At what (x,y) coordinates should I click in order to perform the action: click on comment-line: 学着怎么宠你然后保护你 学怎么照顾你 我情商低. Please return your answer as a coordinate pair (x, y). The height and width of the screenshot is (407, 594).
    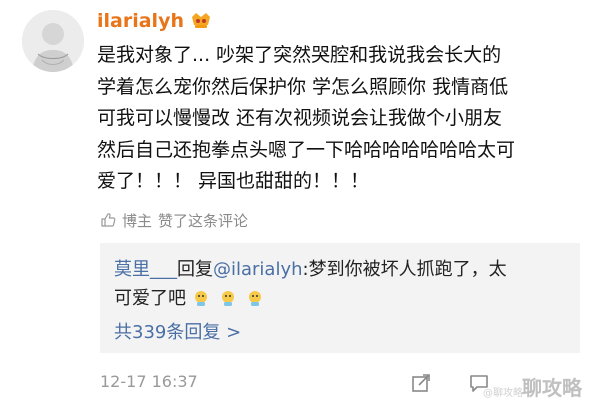
    Looking at the image, I should click on (303, 86).